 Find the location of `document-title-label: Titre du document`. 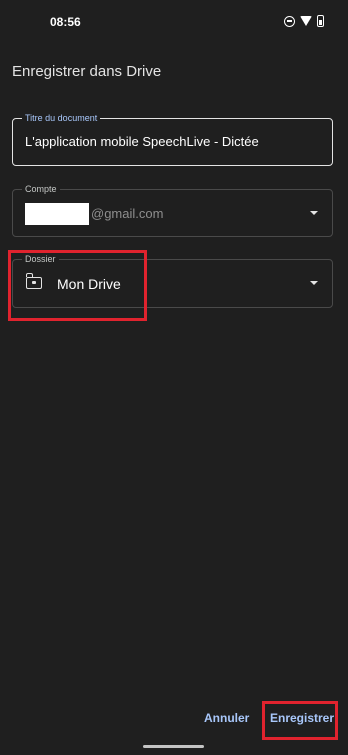

document-title-label: Titre du document is located at coordinates (61, 118).